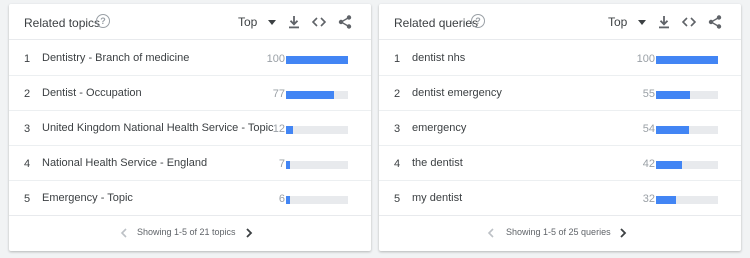 This screenshot has width=750, height=258. Describe the element at coordinates (190, 198) in the screenshot. I see `list-item: 5 Emergency - Topic 6` at that location.